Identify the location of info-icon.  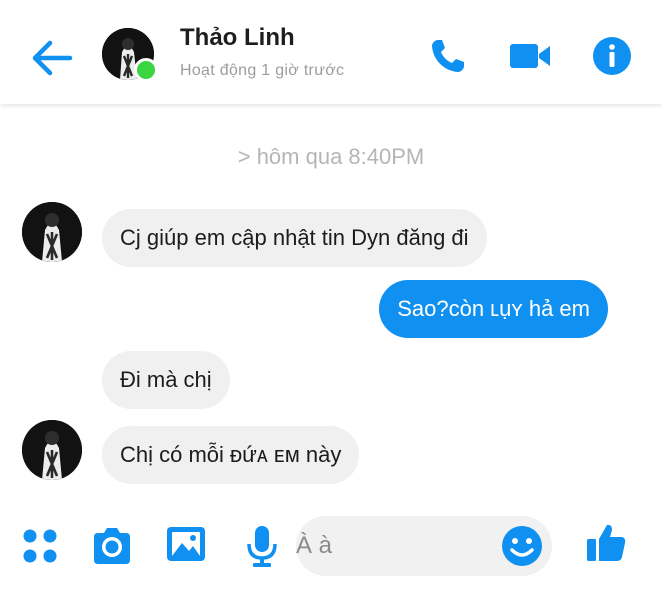
(612, 56).